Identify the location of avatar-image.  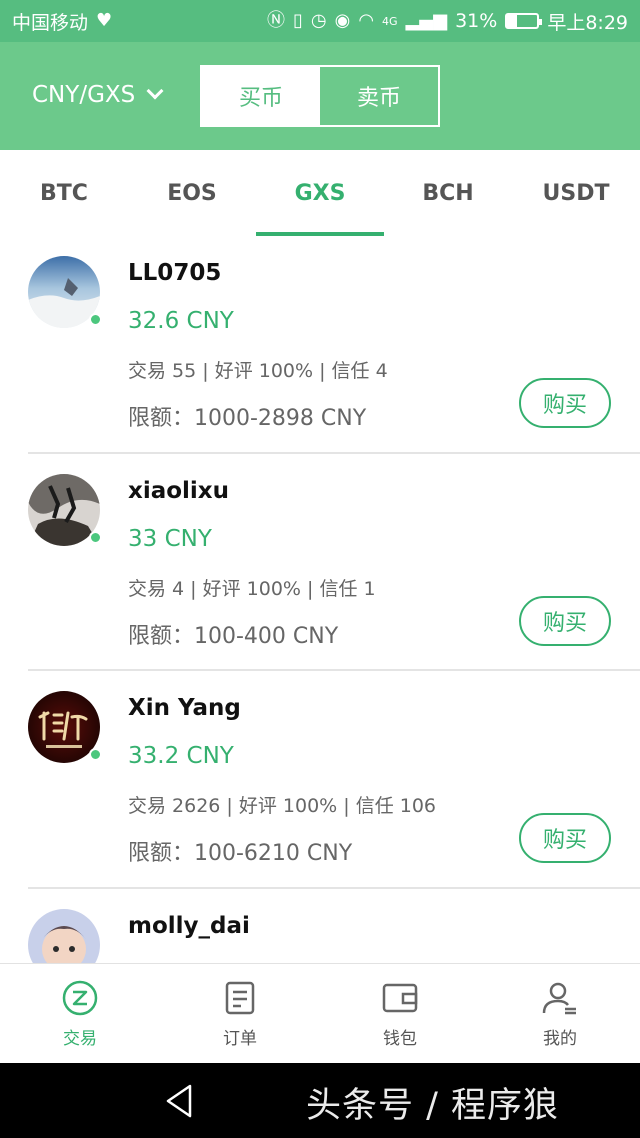
(64, 935).